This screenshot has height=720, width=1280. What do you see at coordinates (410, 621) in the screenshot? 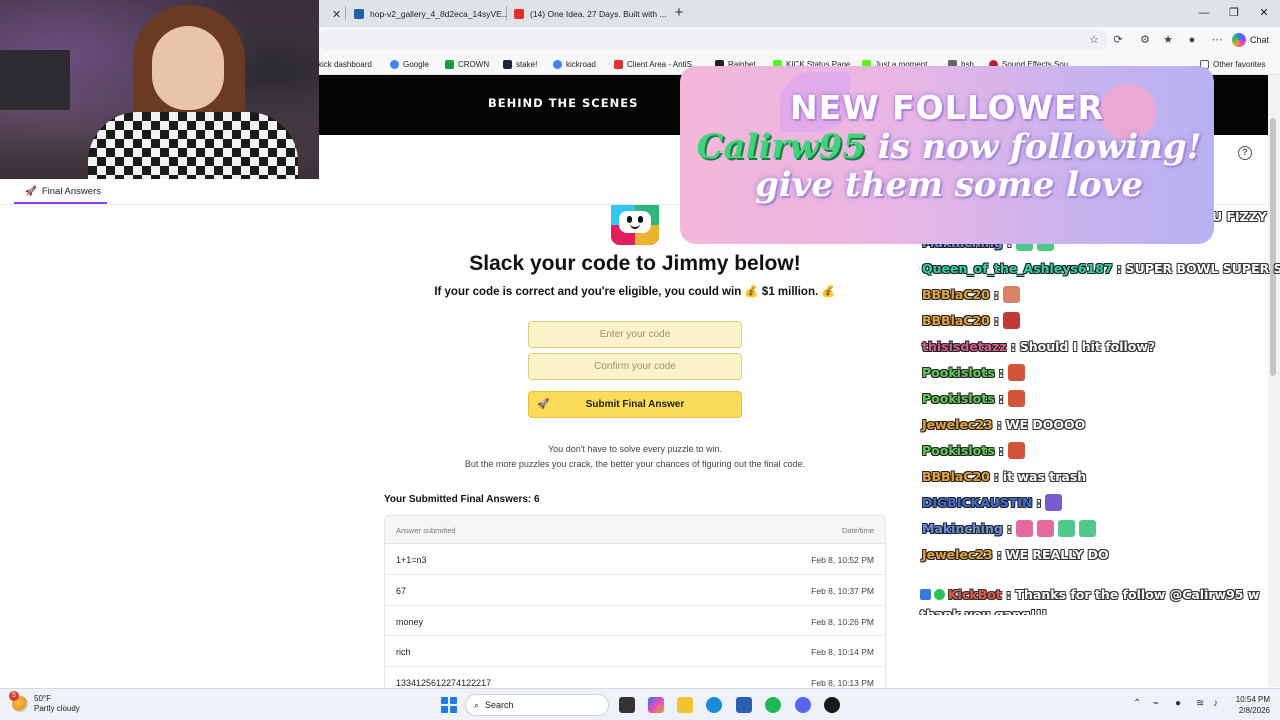
I see `answer-value: money` at bounding box center [410, 621].